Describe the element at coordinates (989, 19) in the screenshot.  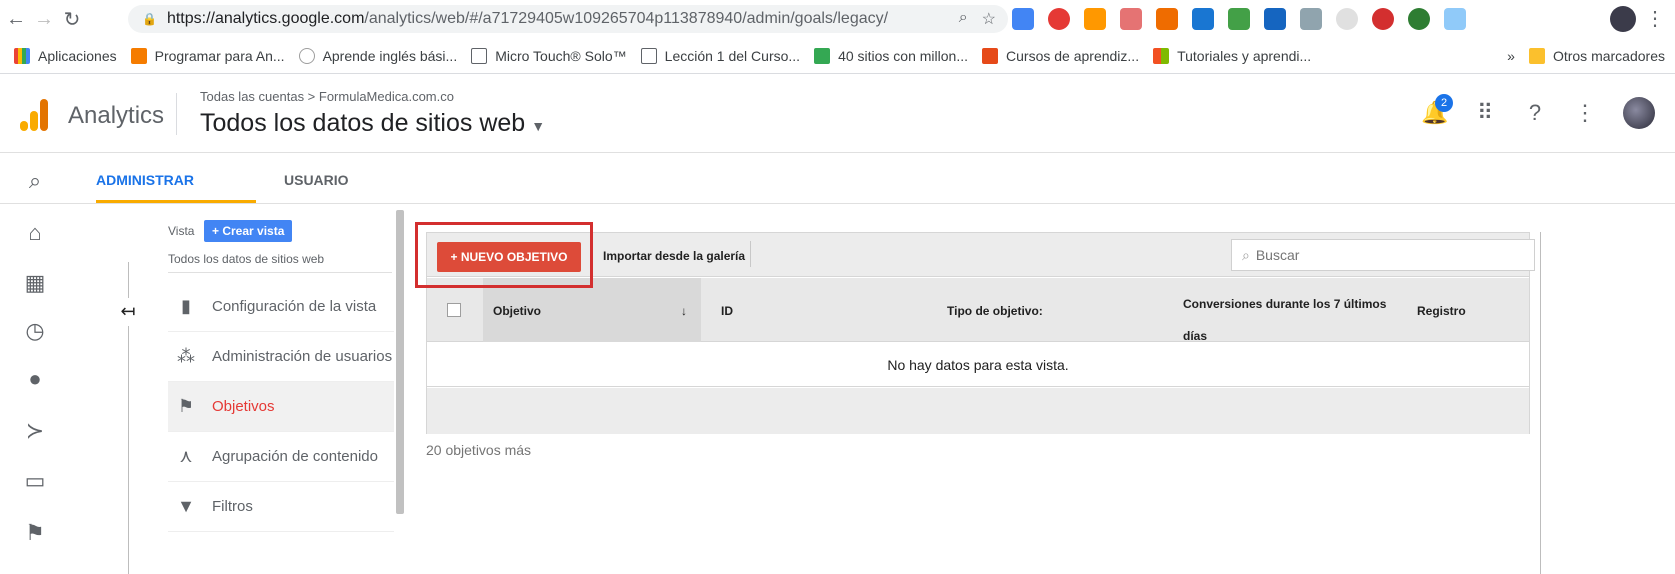
I see `star-icon: ☆` at that location.